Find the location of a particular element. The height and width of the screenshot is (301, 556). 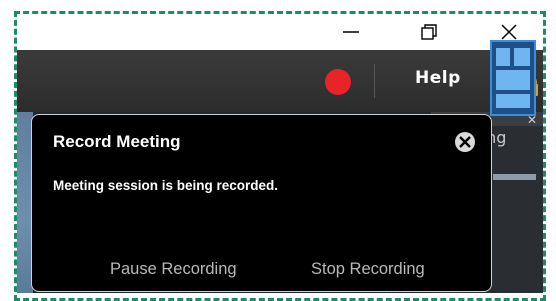

dialog-title: Record Meeting is located at coordinates (117, 141).